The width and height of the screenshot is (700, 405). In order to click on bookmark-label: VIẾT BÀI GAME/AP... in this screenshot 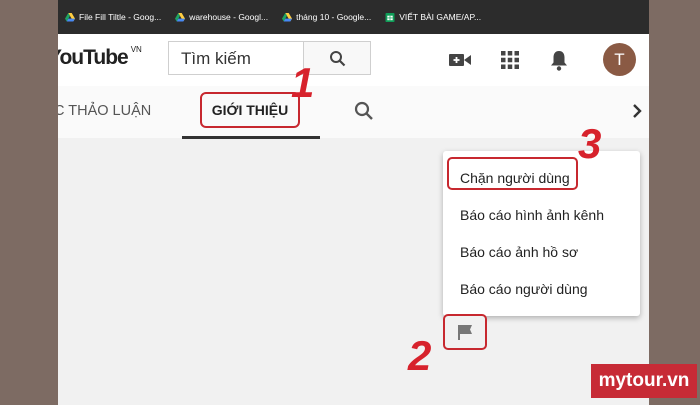, I will do `click(440, 17)`.